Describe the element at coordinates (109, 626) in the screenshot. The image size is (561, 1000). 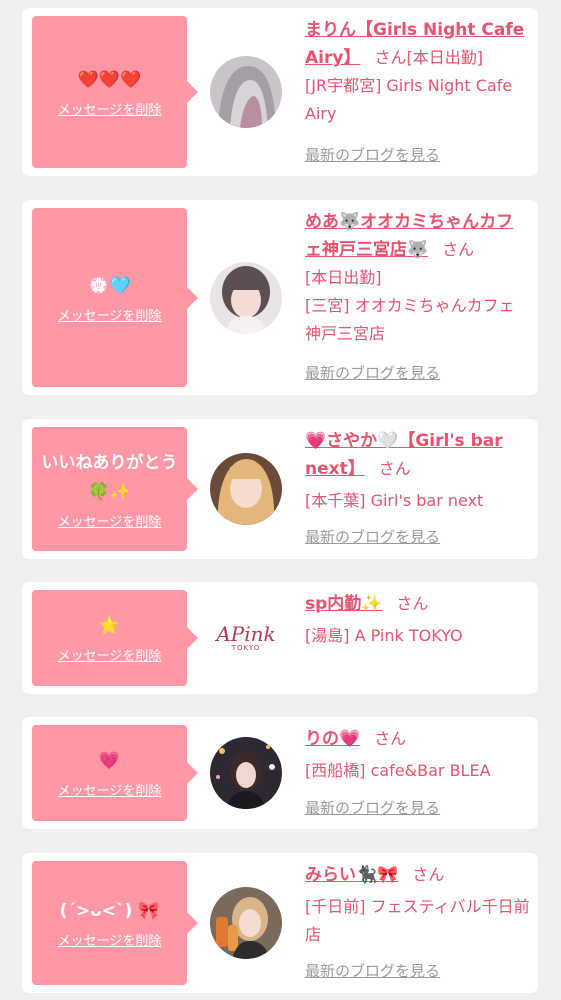
I see `message-text: ⭐` at that location.